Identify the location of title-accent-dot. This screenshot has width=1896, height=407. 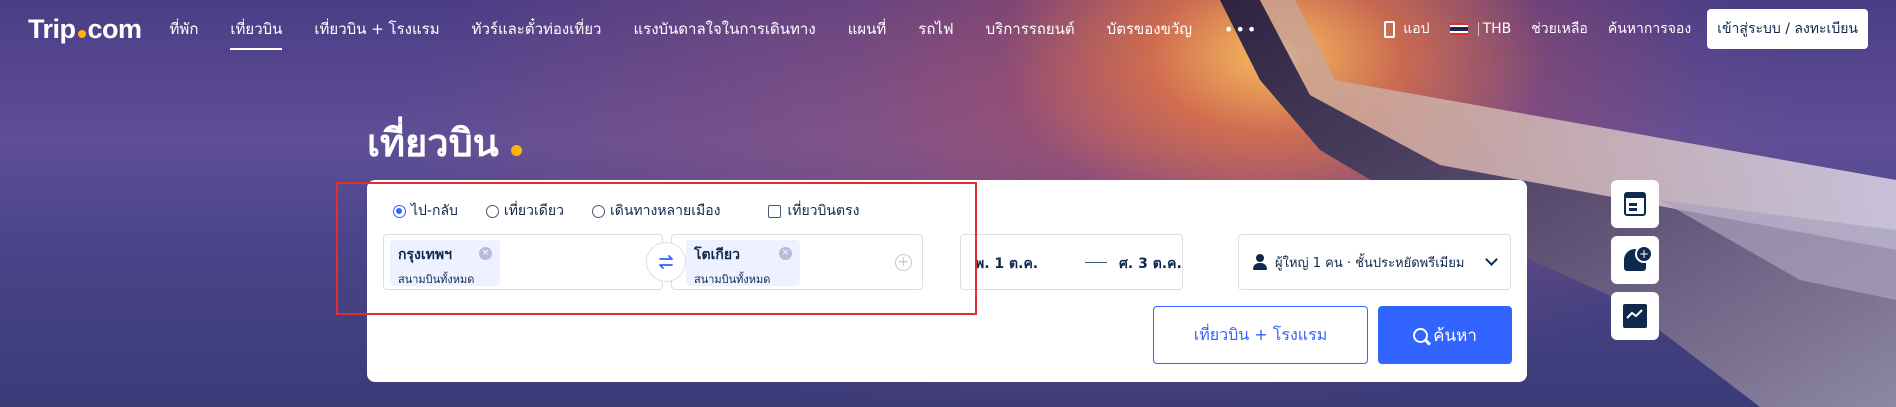
(516, 150).